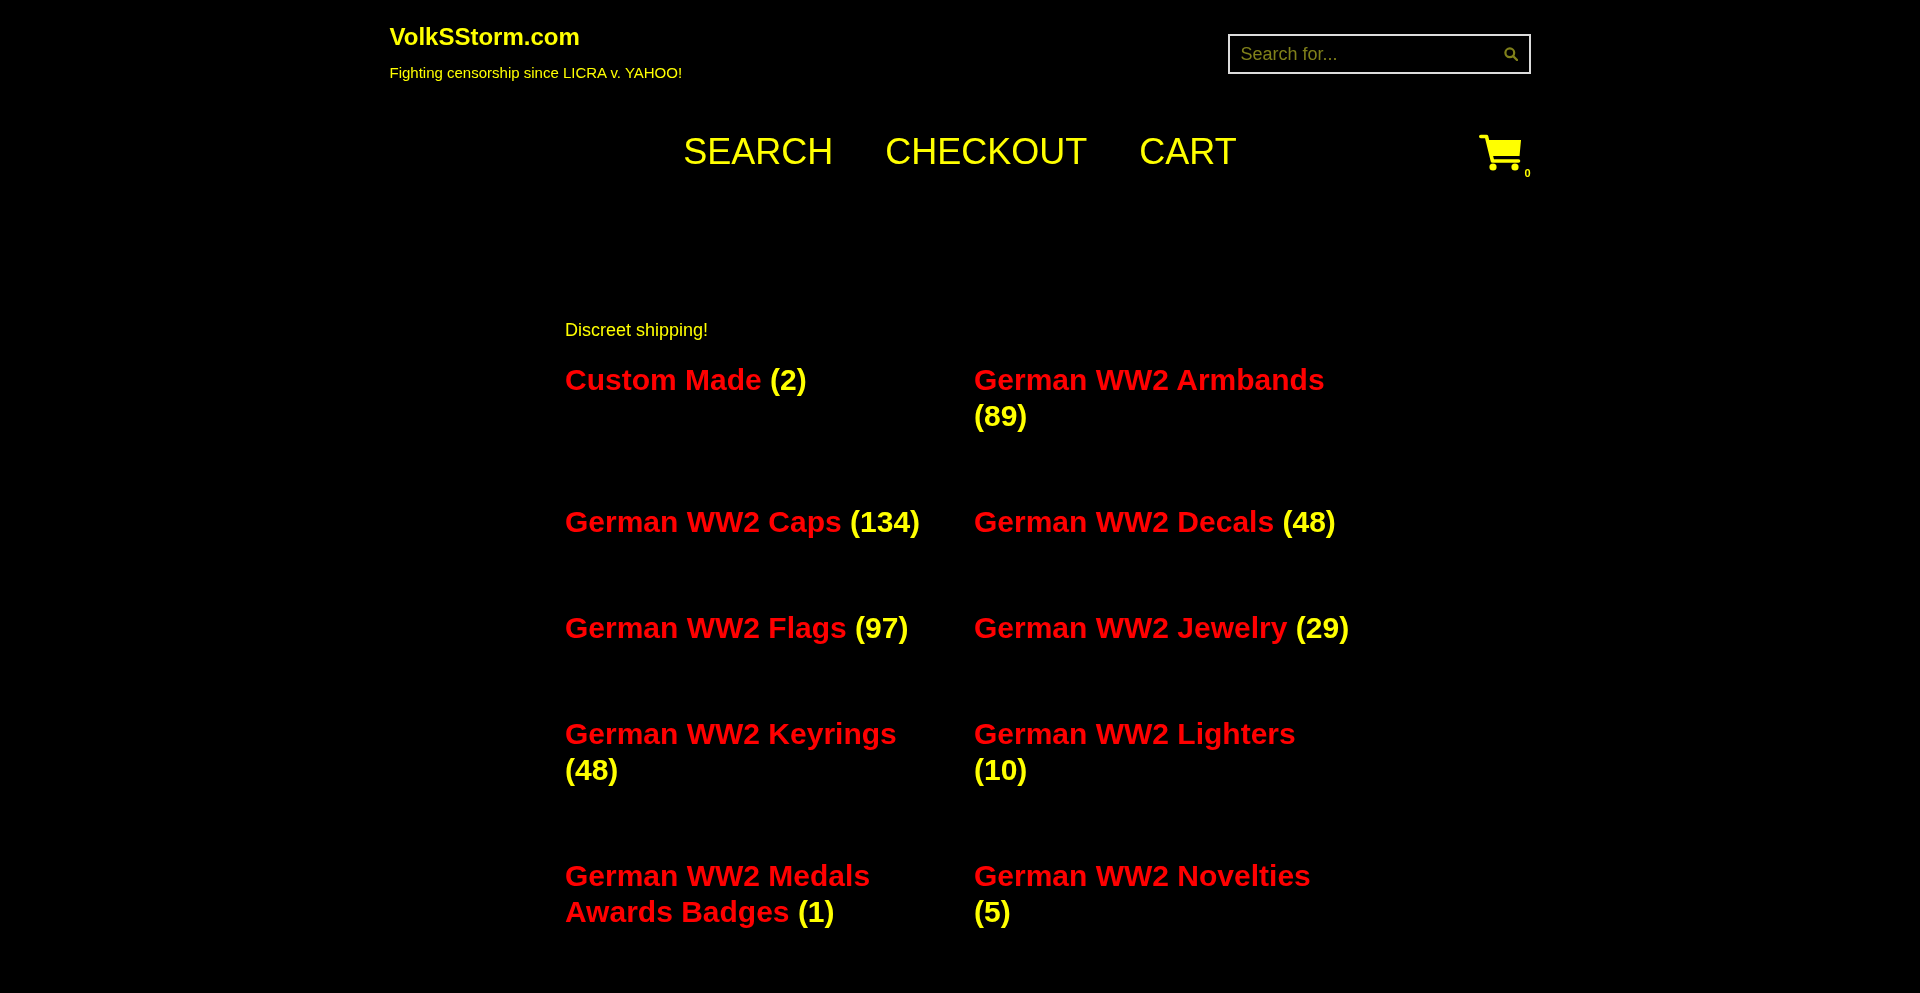 The height and width of the screenshot is (993, 1920). I want to click on category-link: German WW2 Lighters (10), so click(1163, 752).